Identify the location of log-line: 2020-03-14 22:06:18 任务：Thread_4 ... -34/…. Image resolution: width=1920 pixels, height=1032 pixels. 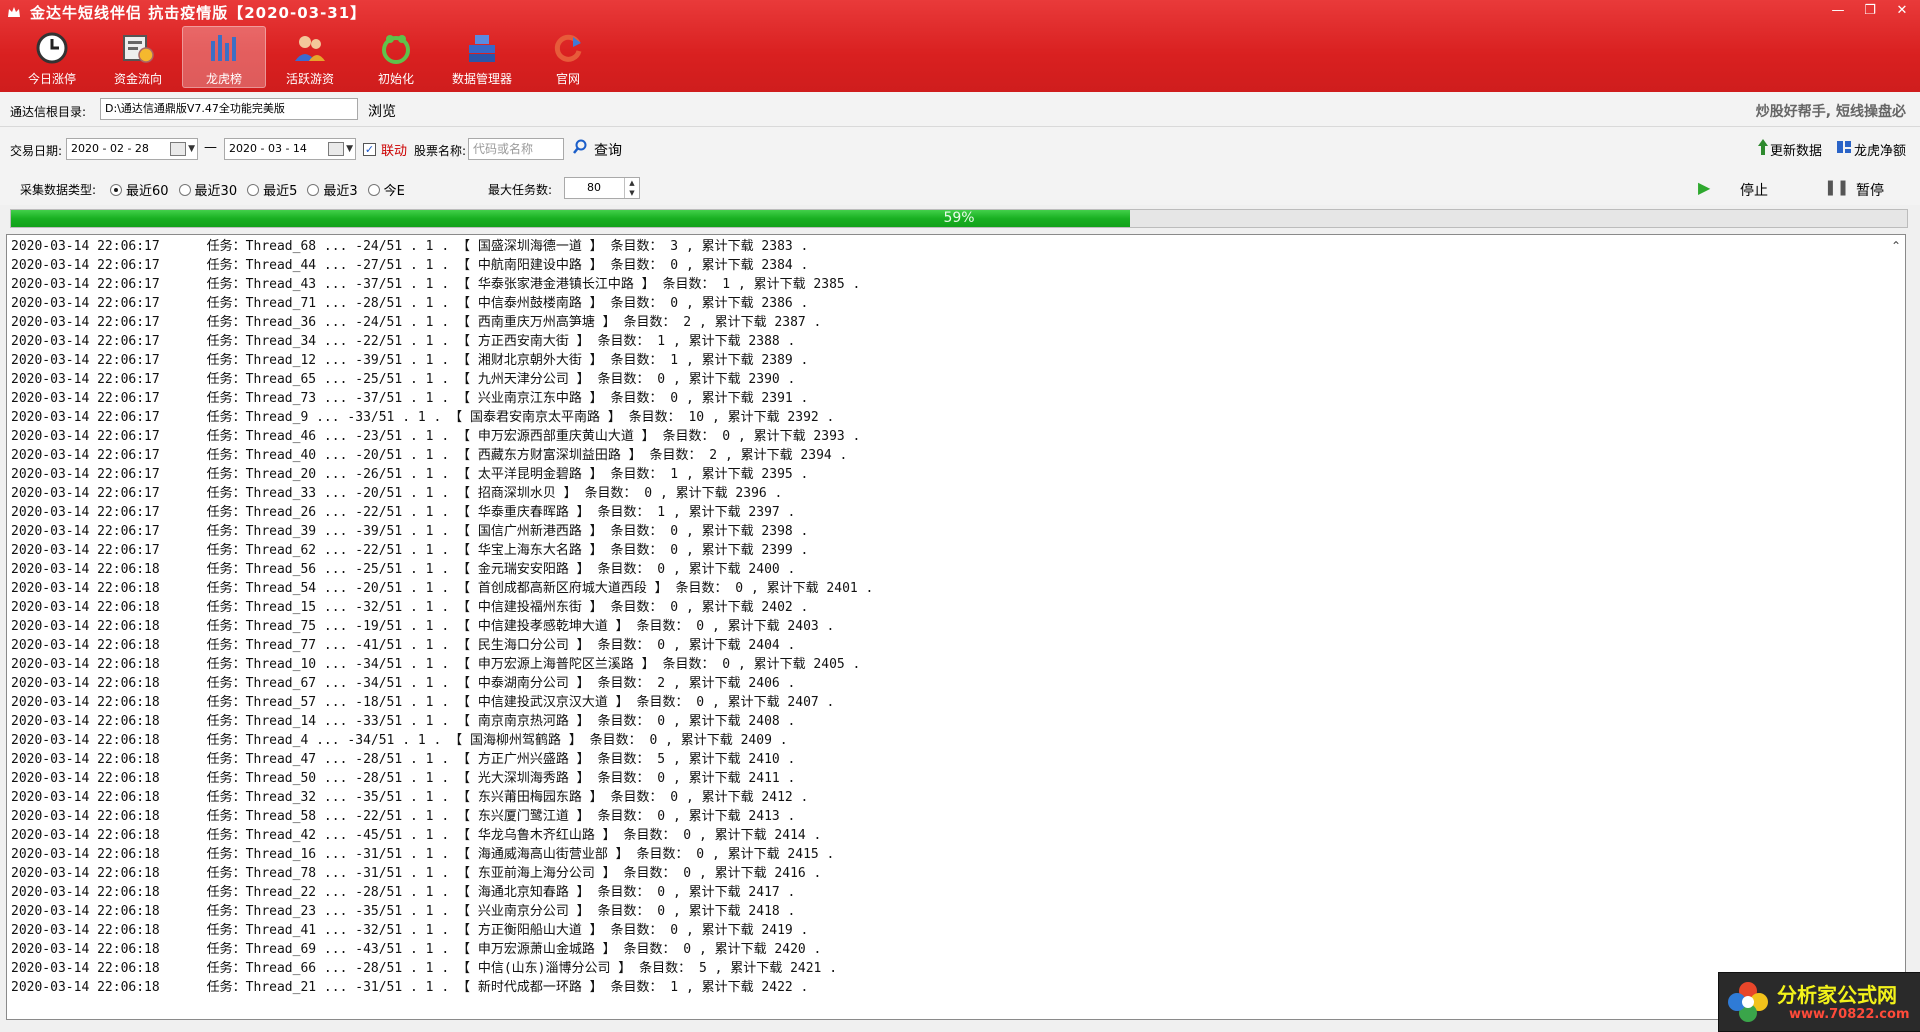
(399, 740).